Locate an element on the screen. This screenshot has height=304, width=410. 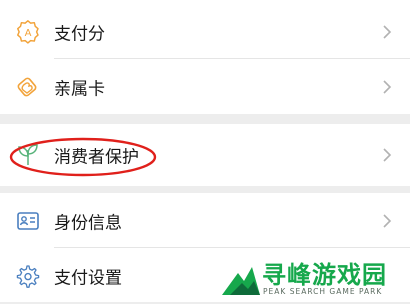
menu-item-label: 身份信息 is located at coordinates (88, 223).